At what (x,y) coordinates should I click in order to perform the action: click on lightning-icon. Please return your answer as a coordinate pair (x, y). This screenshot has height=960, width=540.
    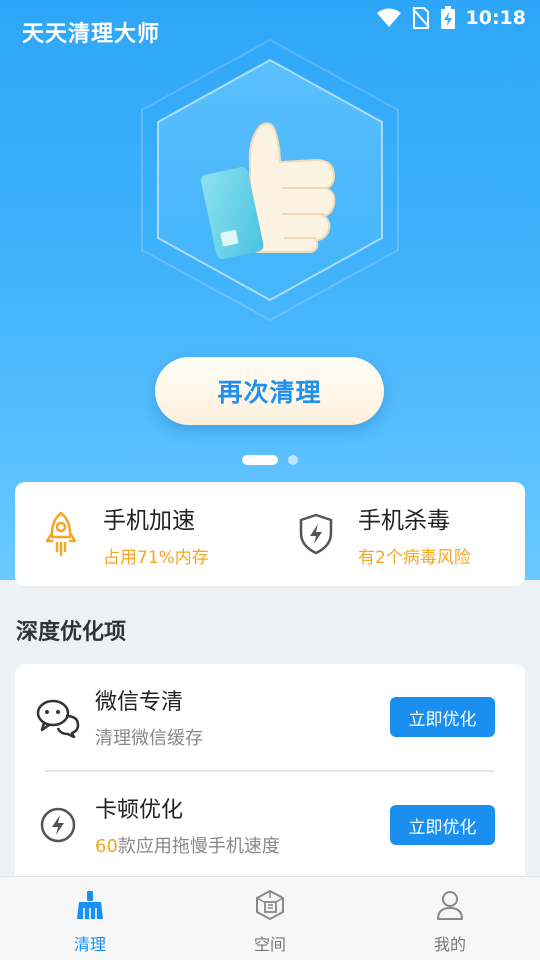
    Looking at the image, I should click on (58, 825).